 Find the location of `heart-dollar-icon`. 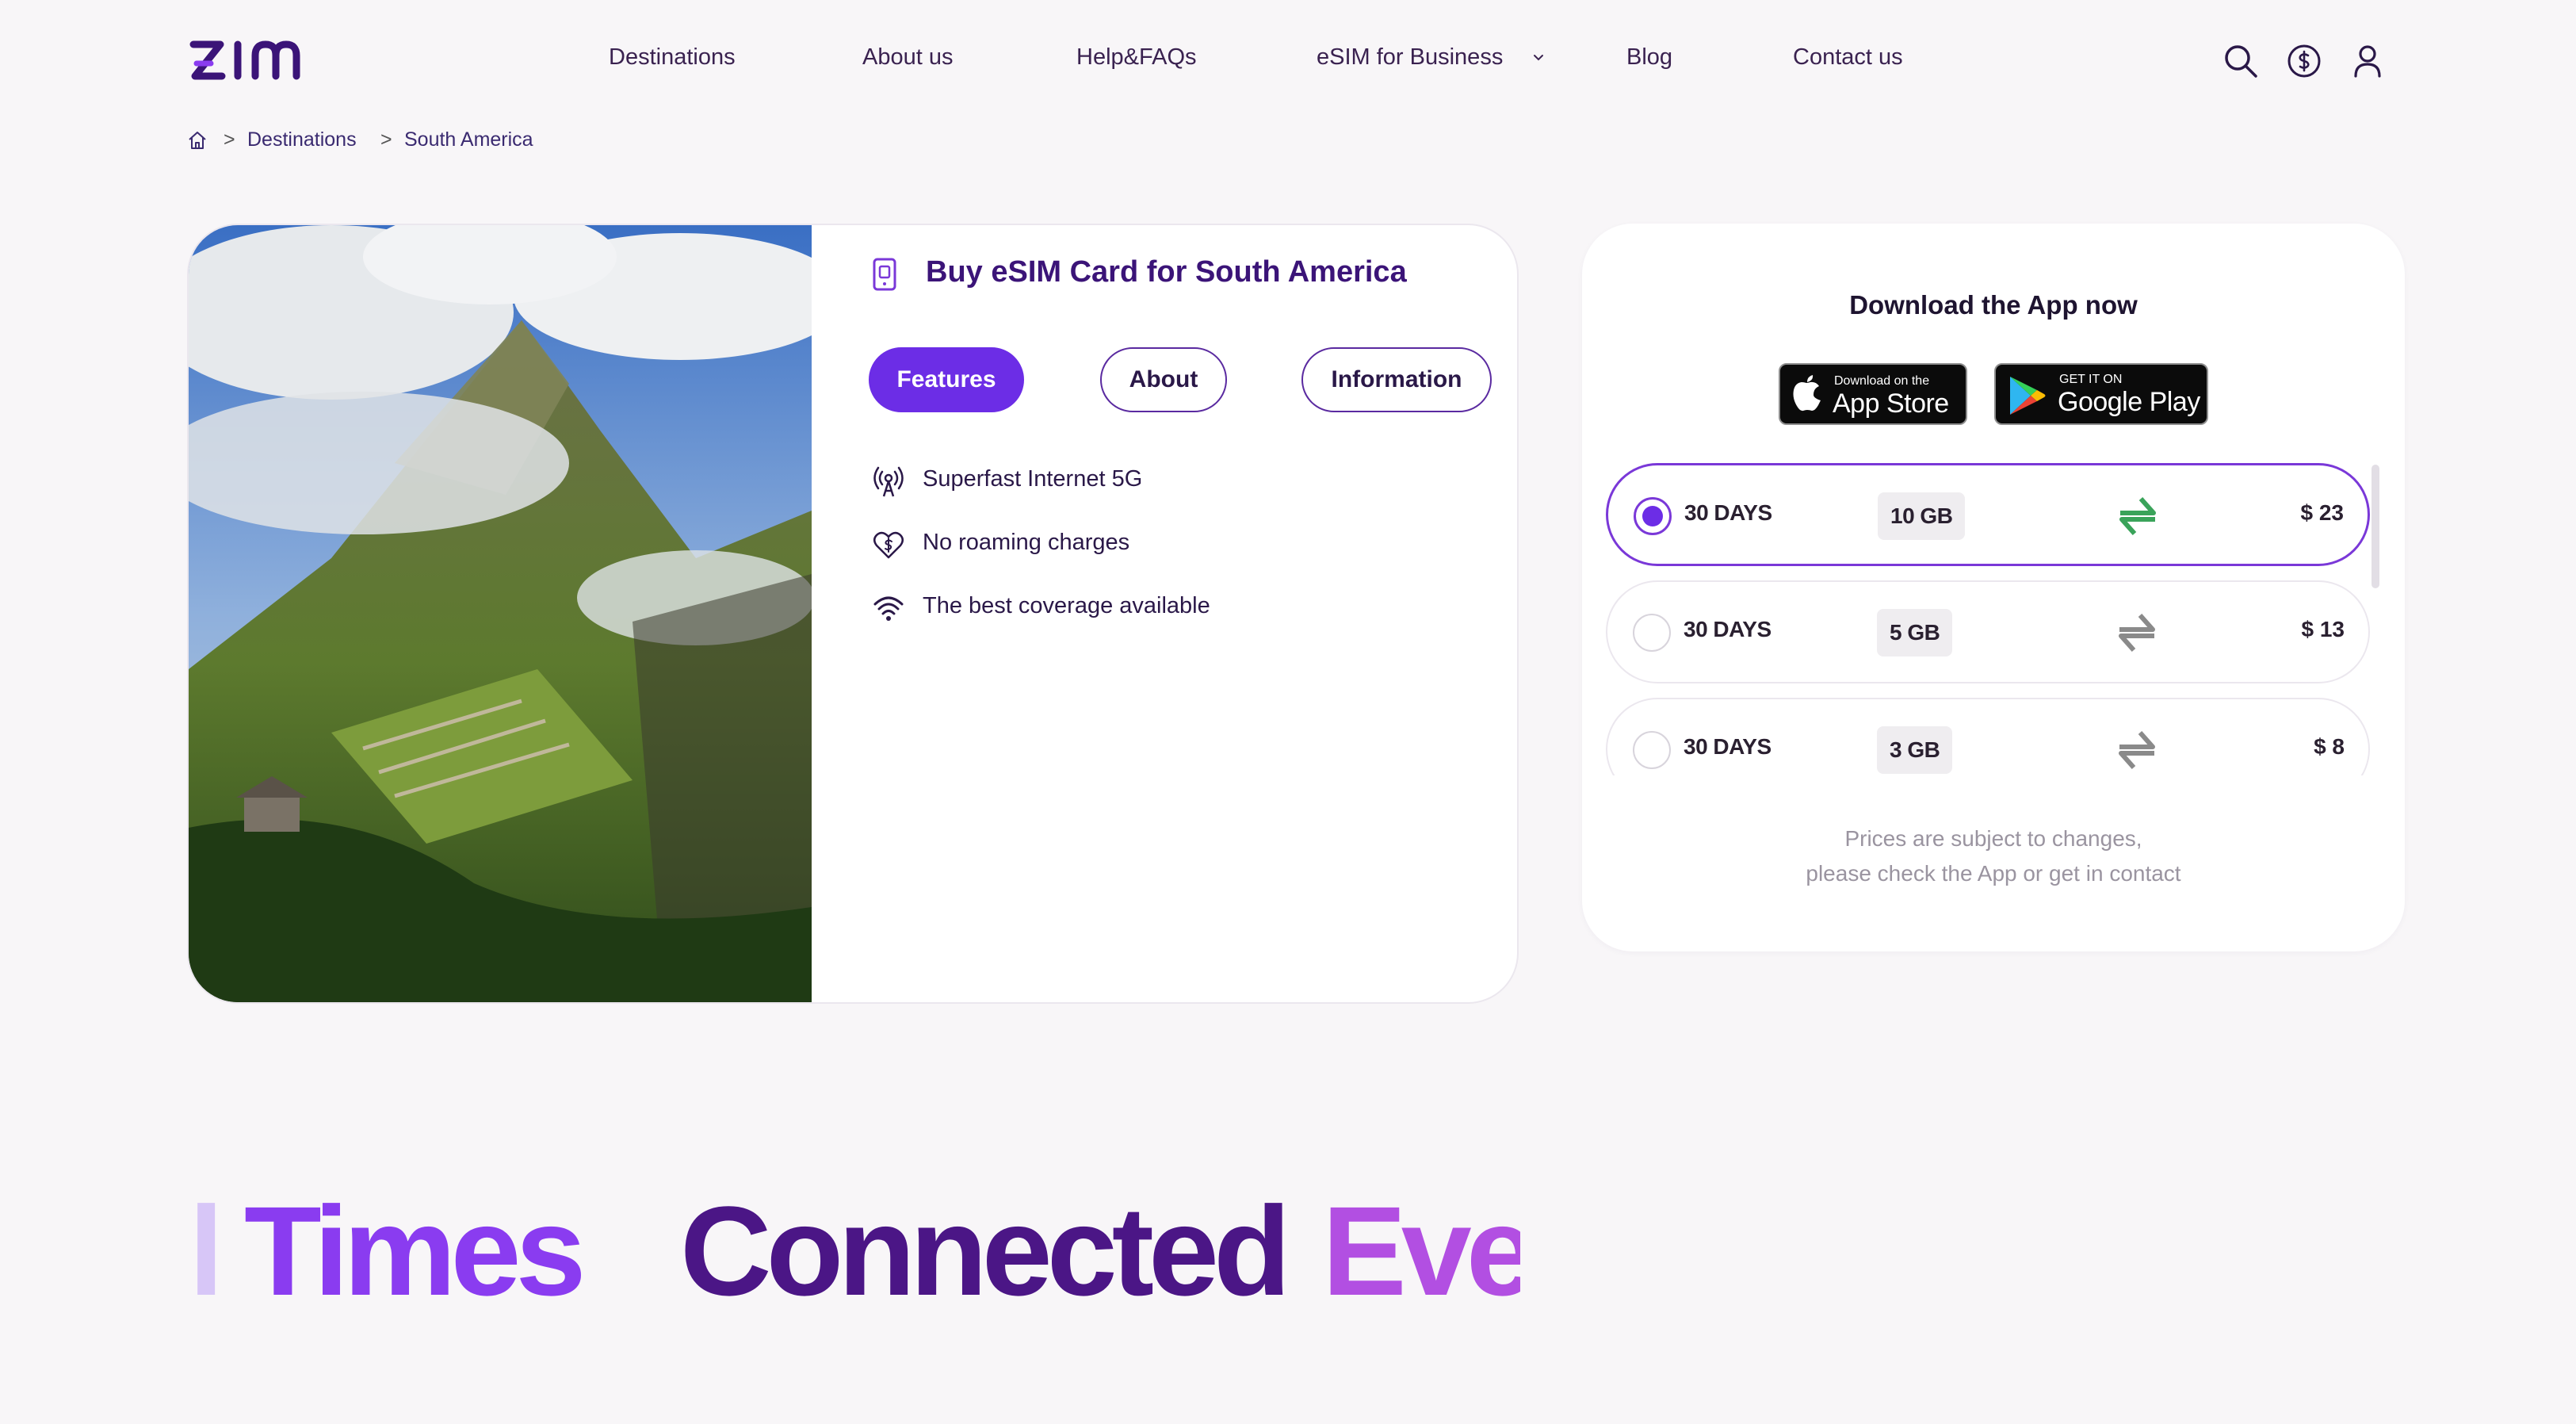

heart-dollar-icon is located at coordinates (888, 545).